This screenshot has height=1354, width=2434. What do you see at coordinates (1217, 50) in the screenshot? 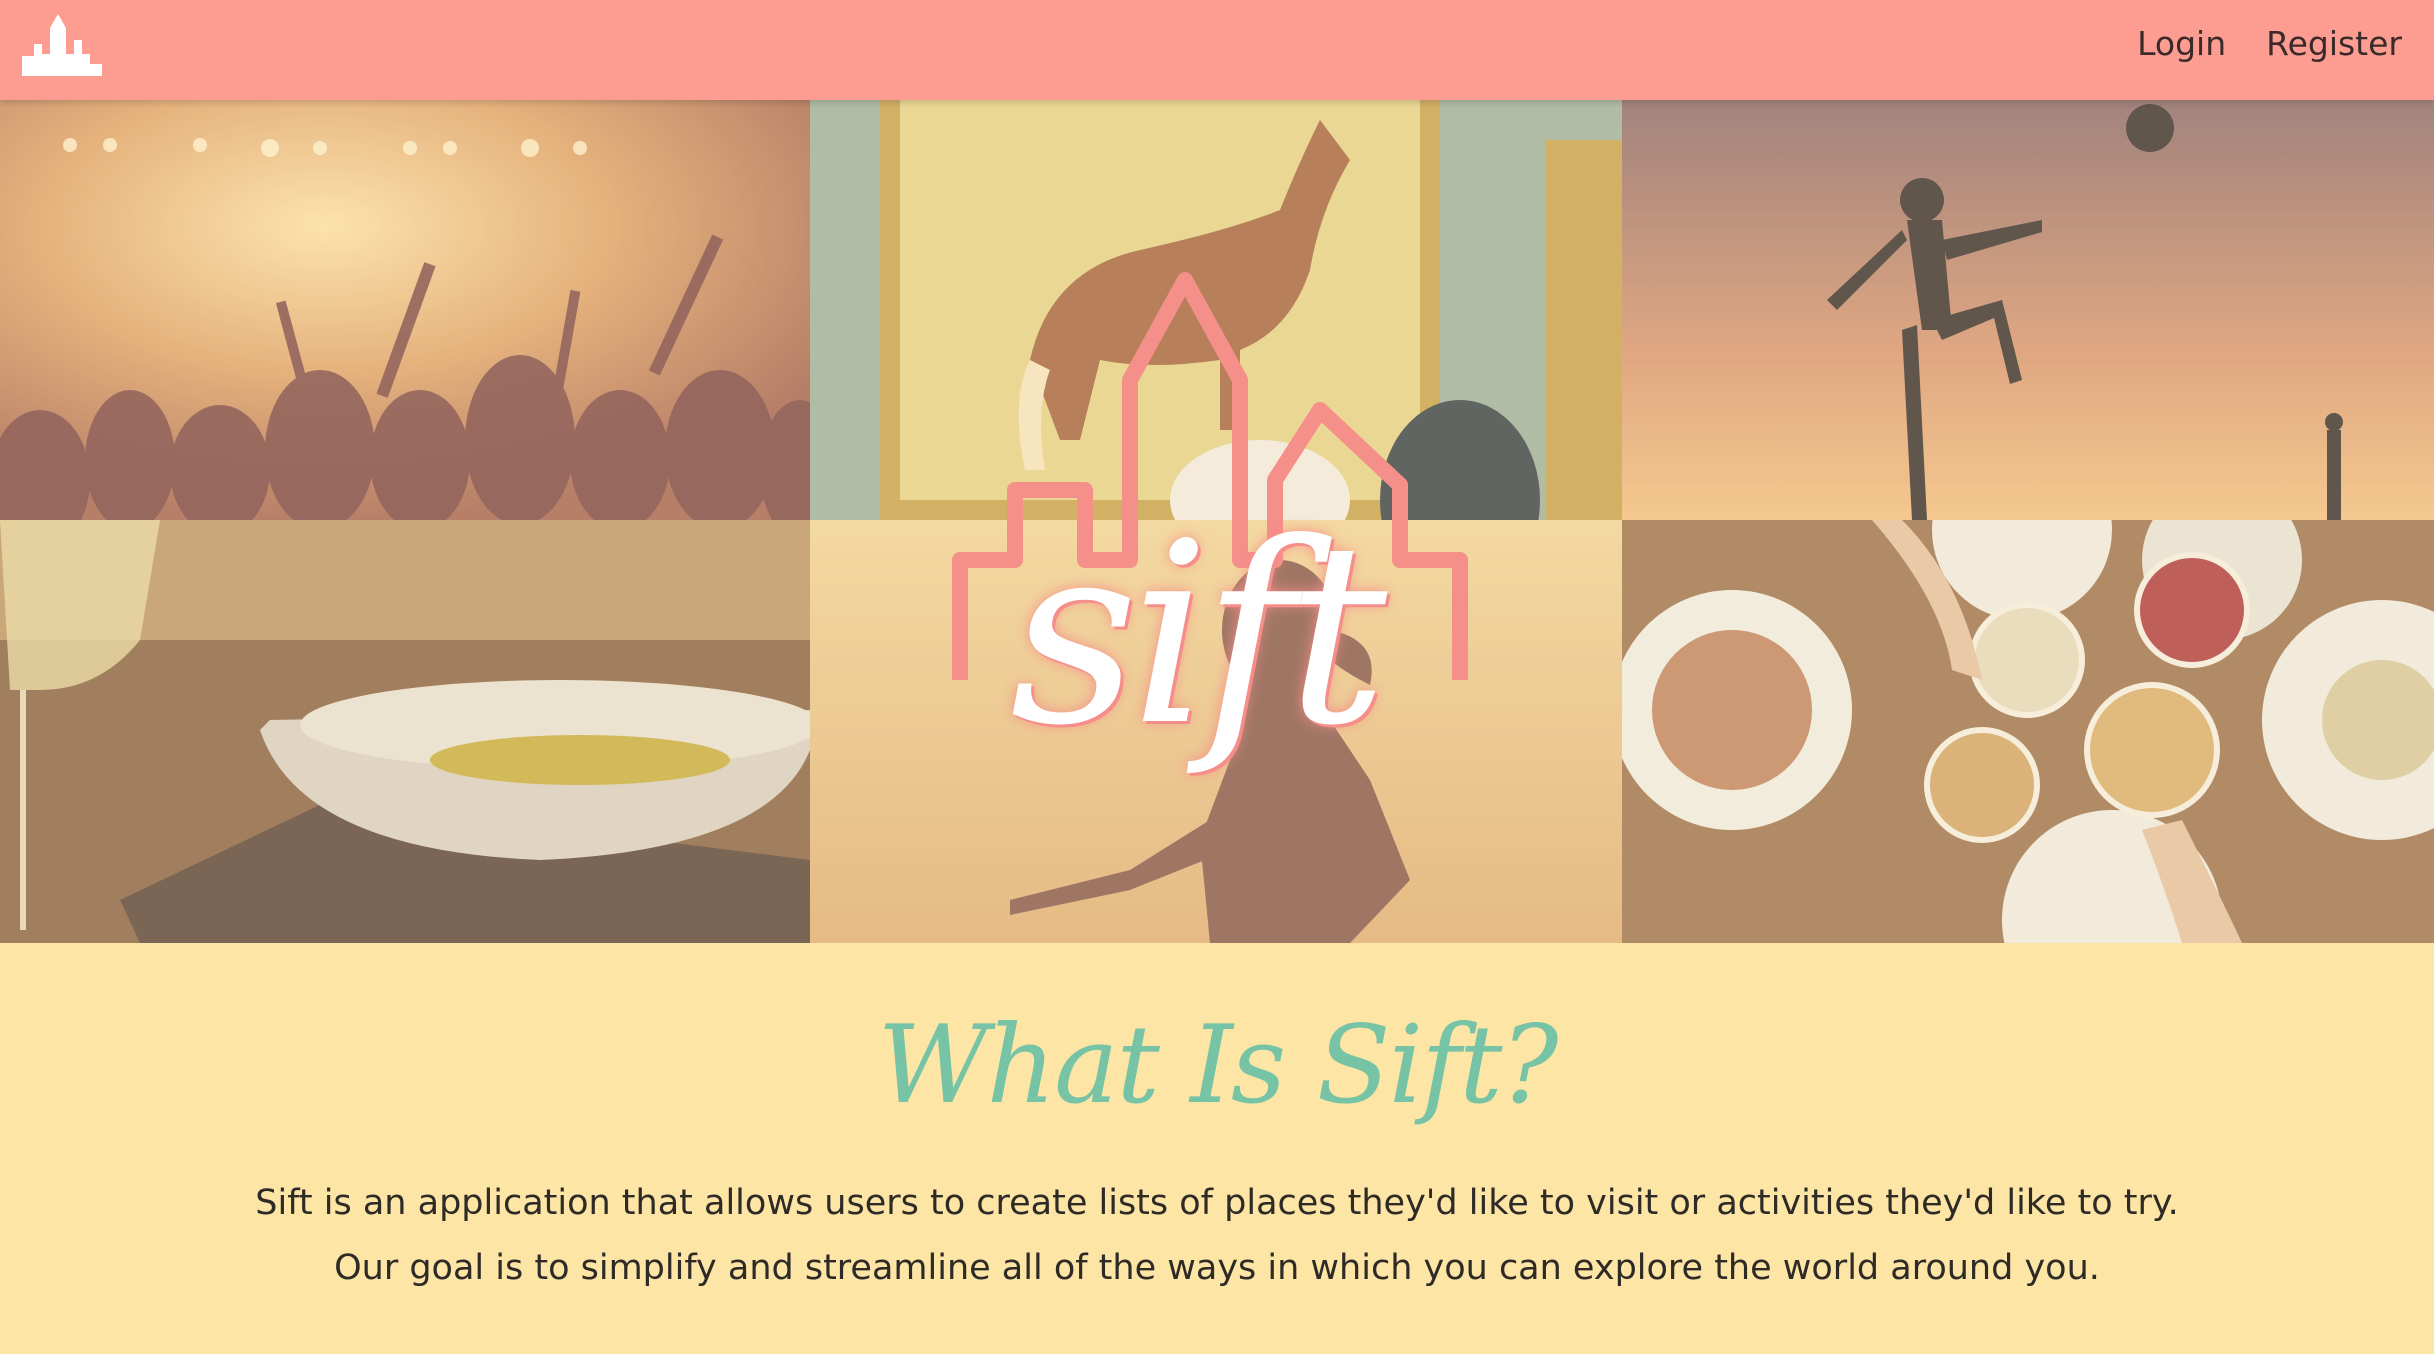
I see `top-navbar: Login Register` at bounding box center [1217, 50].